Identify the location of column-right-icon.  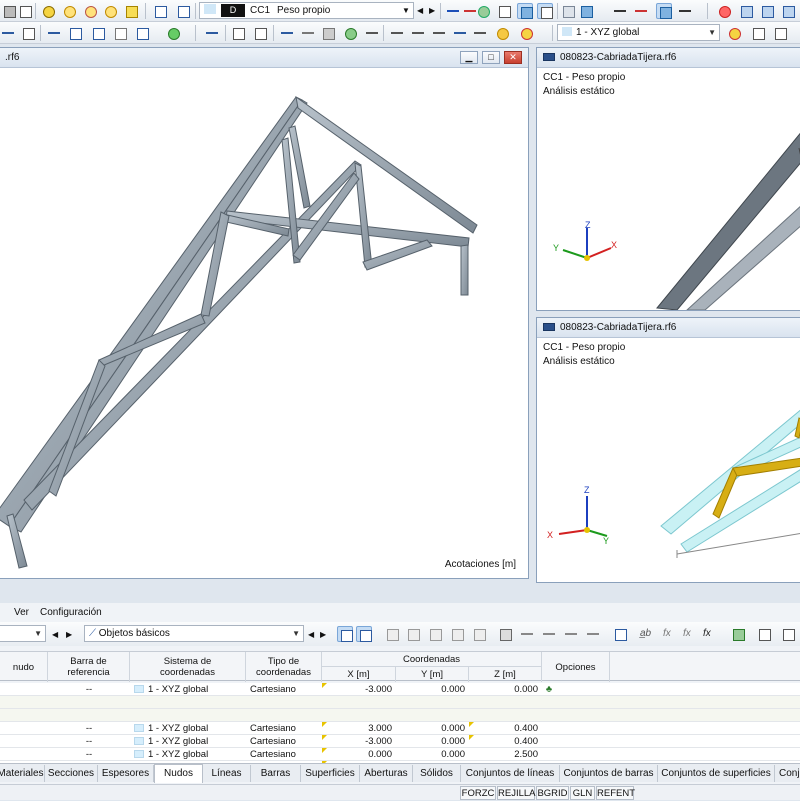
(593, 634).